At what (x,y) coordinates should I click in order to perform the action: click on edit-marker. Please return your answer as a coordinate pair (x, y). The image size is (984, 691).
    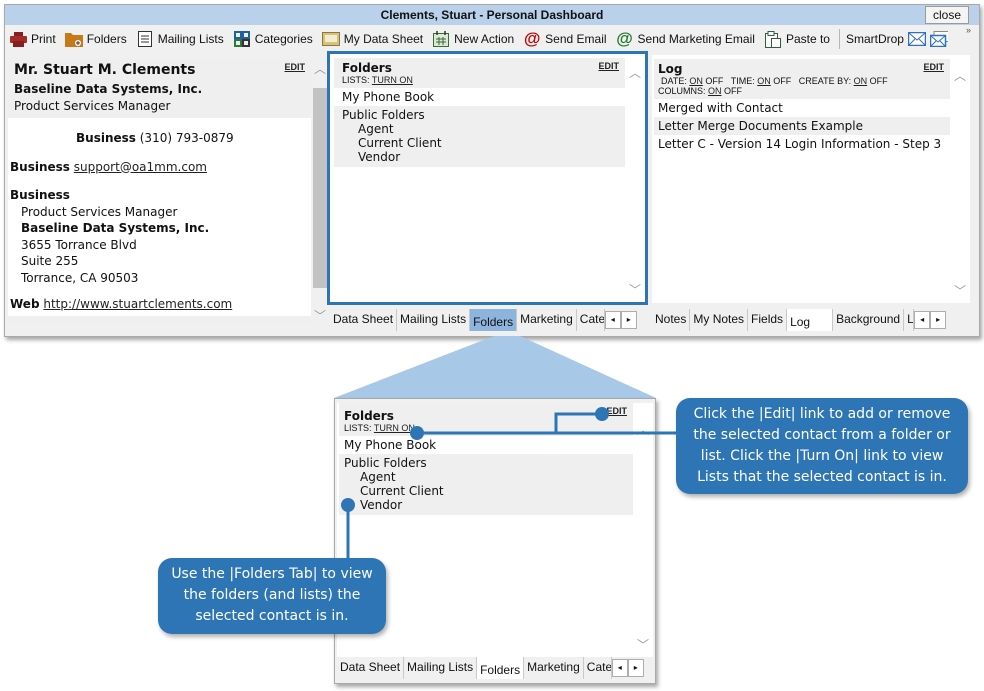
    Looking at the image, I should click on (602, 414).